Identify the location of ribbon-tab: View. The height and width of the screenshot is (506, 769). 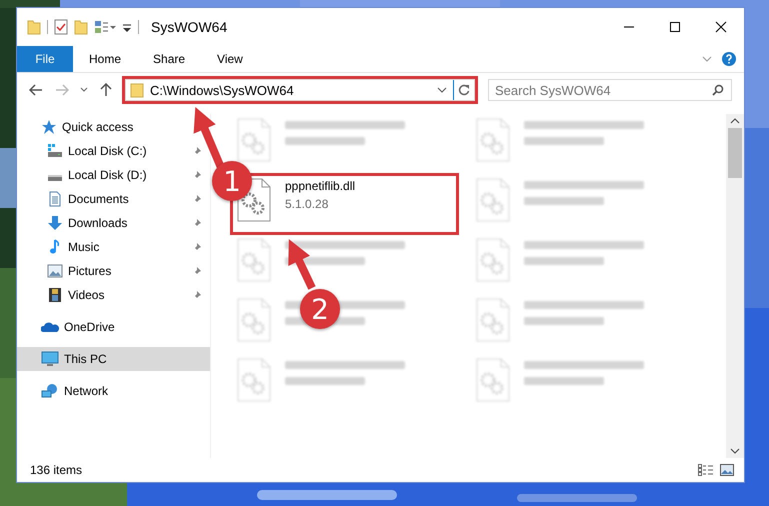
(230, 59).